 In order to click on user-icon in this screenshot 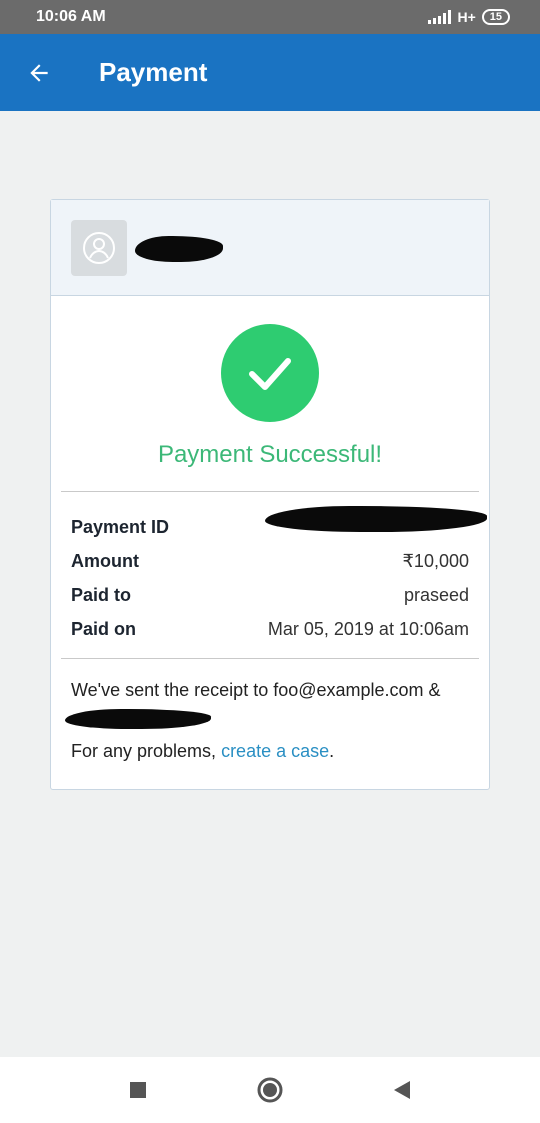, I will do `click(99, 247)`.